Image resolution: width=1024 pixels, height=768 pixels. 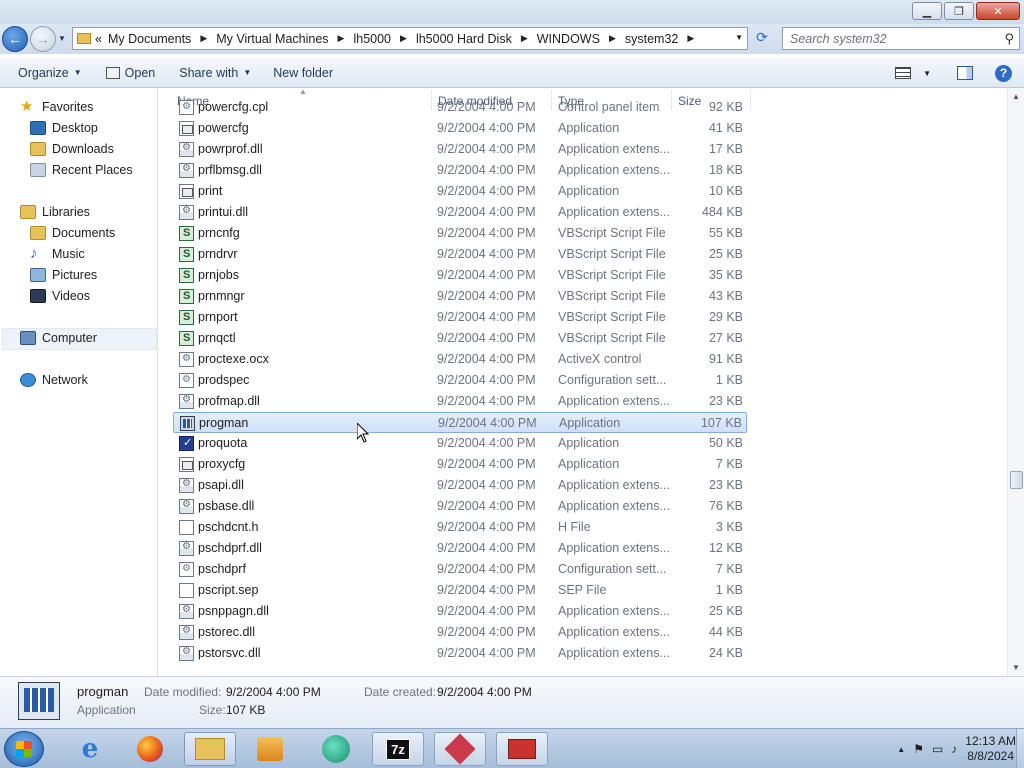 I want to click on nav-pictures: Pictures, so click(x=63, y=275).